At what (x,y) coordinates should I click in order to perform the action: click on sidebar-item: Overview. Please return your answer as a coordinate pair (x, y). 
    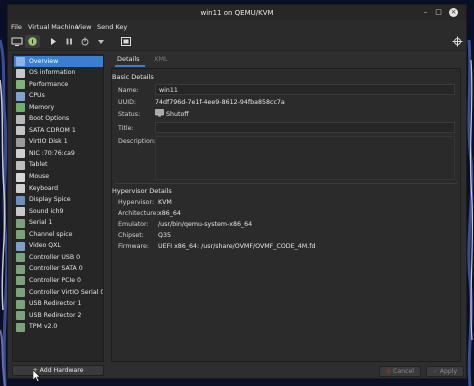
    Looking at the image, I should click on (58, 61).